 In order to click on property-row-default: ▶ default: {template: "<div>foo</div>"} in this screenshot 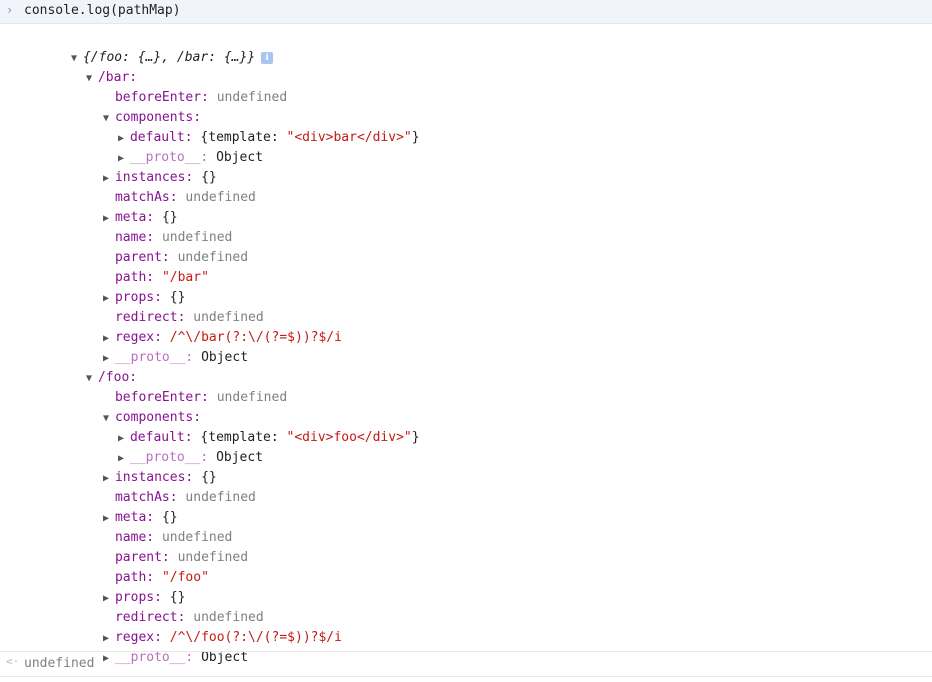, I will do `click(466, 426)`.